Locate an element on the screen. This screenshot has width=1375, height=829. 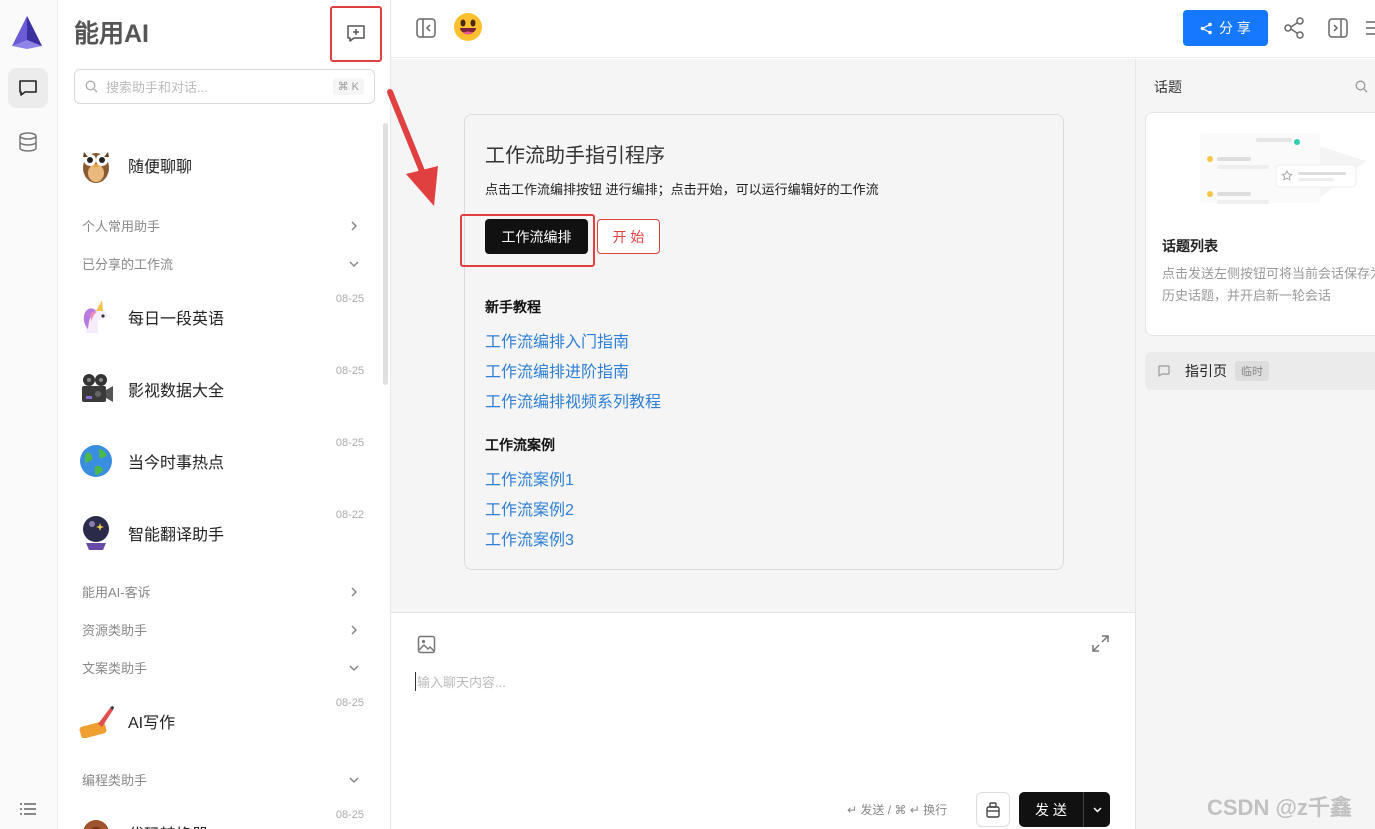
chat-item-news: 当今时事热点 08-25 is located at coordinates (219, 461).